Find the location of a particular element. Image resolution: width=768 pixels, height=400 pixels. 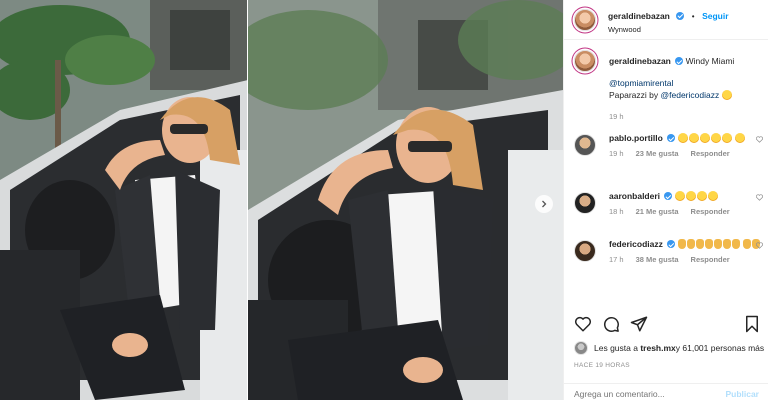

comment-input is located at coordinates (649, 393).